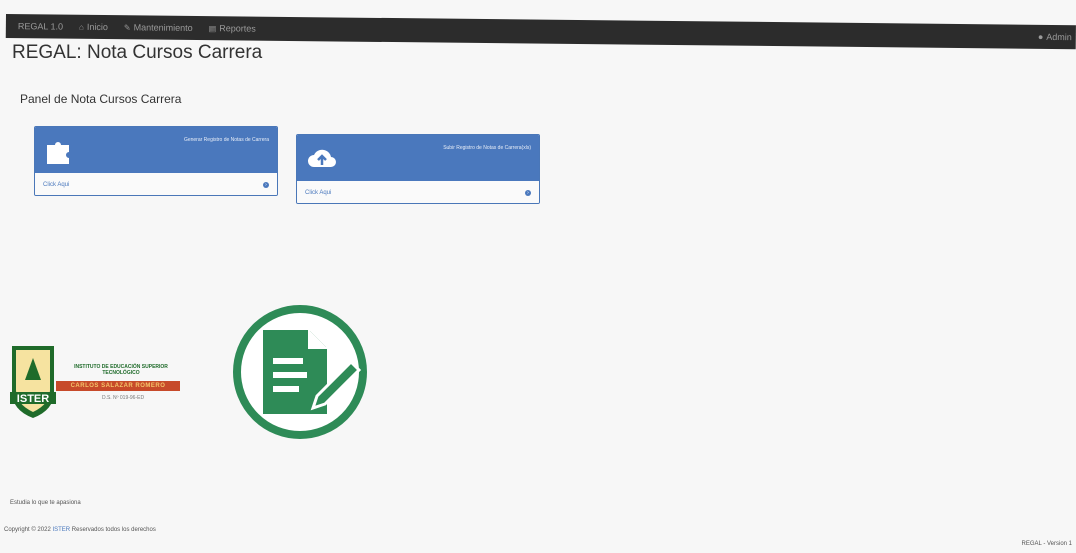 The width and height of the screenshot is (1076, 553). What do you see at coordinates (40, 26) in the screenshot?
I see `navbar-brand: REGAL 1.0` at bounding box center [40, 26].